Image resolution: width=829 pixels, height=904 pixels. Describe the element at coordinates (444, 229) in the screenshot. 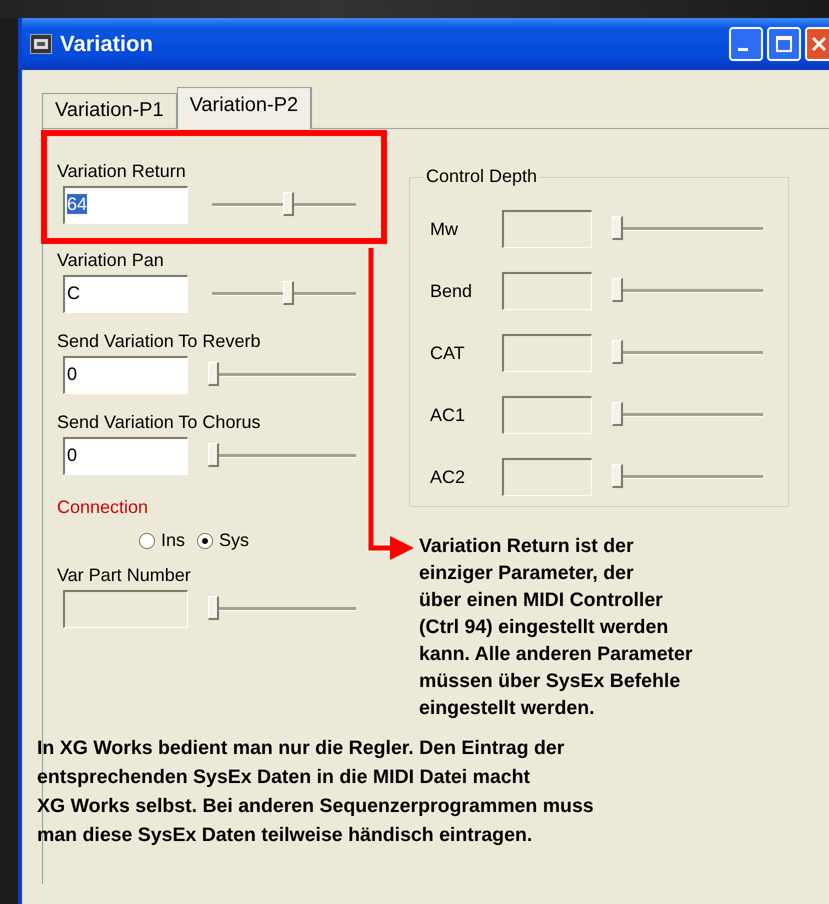

I see `field-label: Mw` at that location.